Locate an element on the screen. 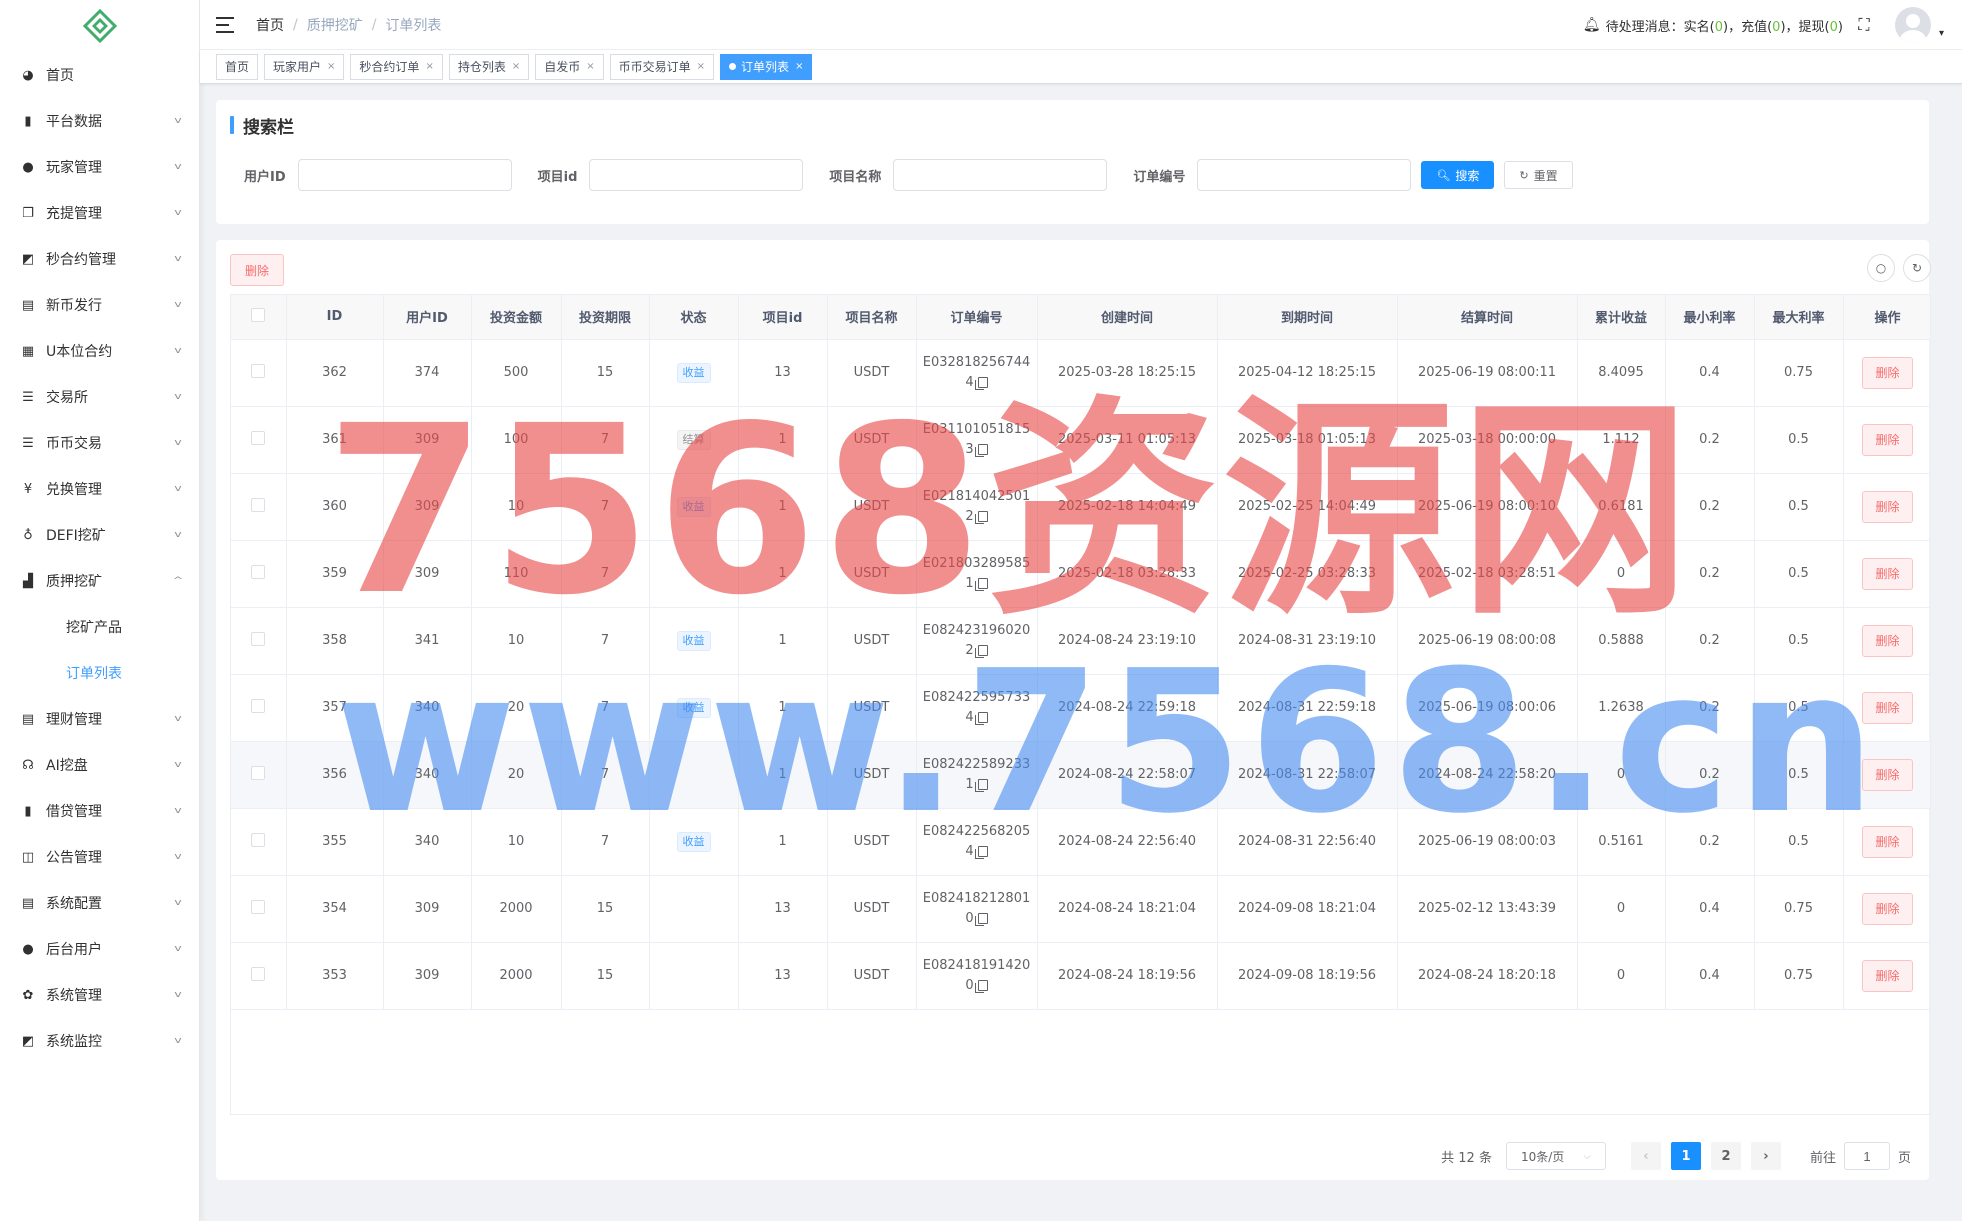 The width and height of the screenshot is (1962, 1221). column-header: 累计收益 is located at coordinates (1621, 317).